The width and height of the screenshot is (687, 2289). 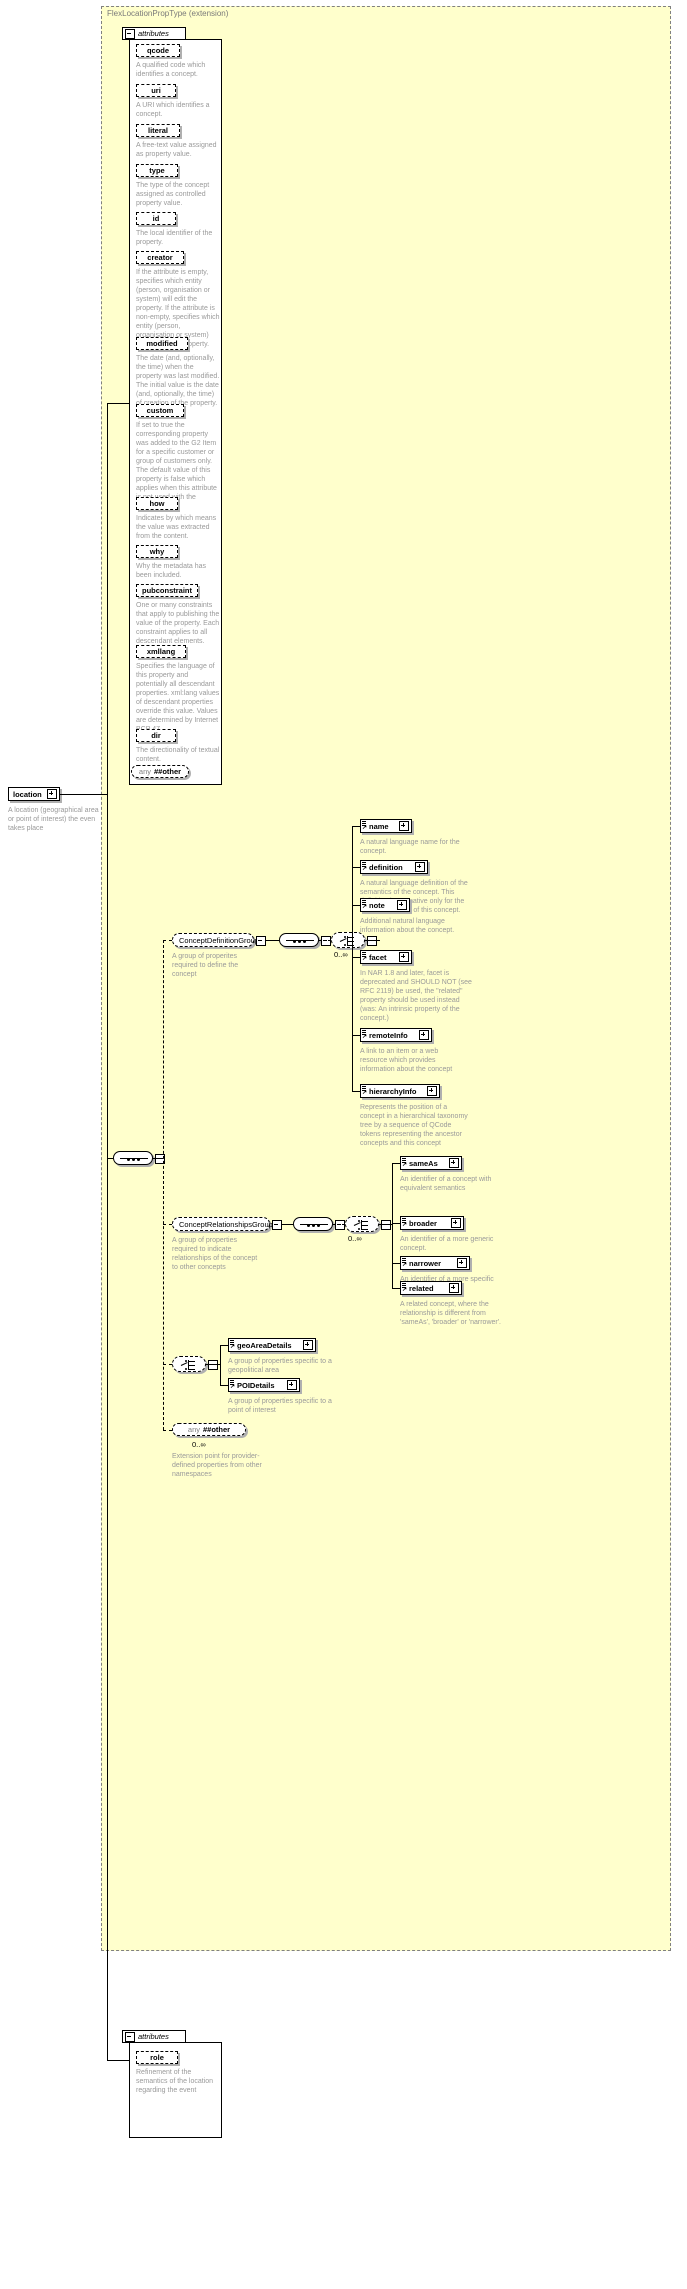 I want to click on connector-seq-to-branchbus, so click(x=158, y=1158).